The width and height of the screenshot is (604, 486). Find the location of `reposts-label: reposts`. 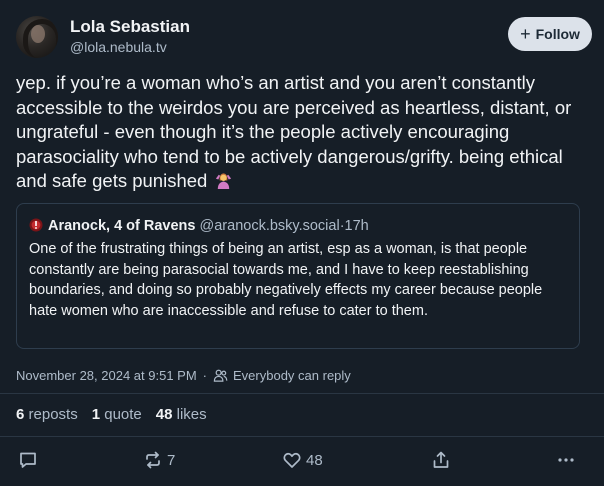

reposts-label: reposts is located at coordinates (53, 414).